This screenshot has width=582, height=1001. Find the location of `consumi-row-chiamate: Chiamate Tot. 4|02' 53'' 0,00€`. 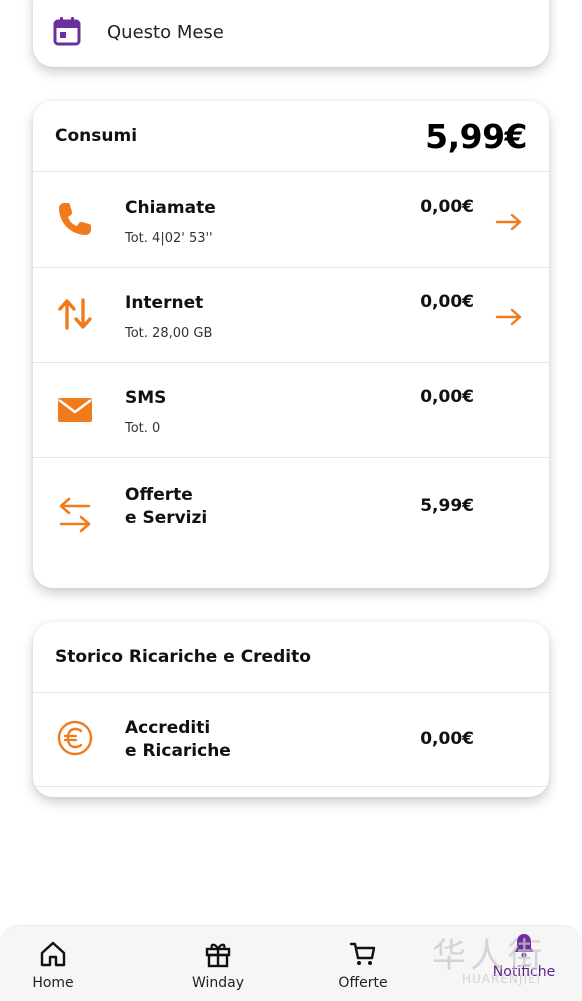

consumi-row-chiamate: Chiamate Tot. 4|02' 53'' 0,00€ is located at coordinates (291, 220).